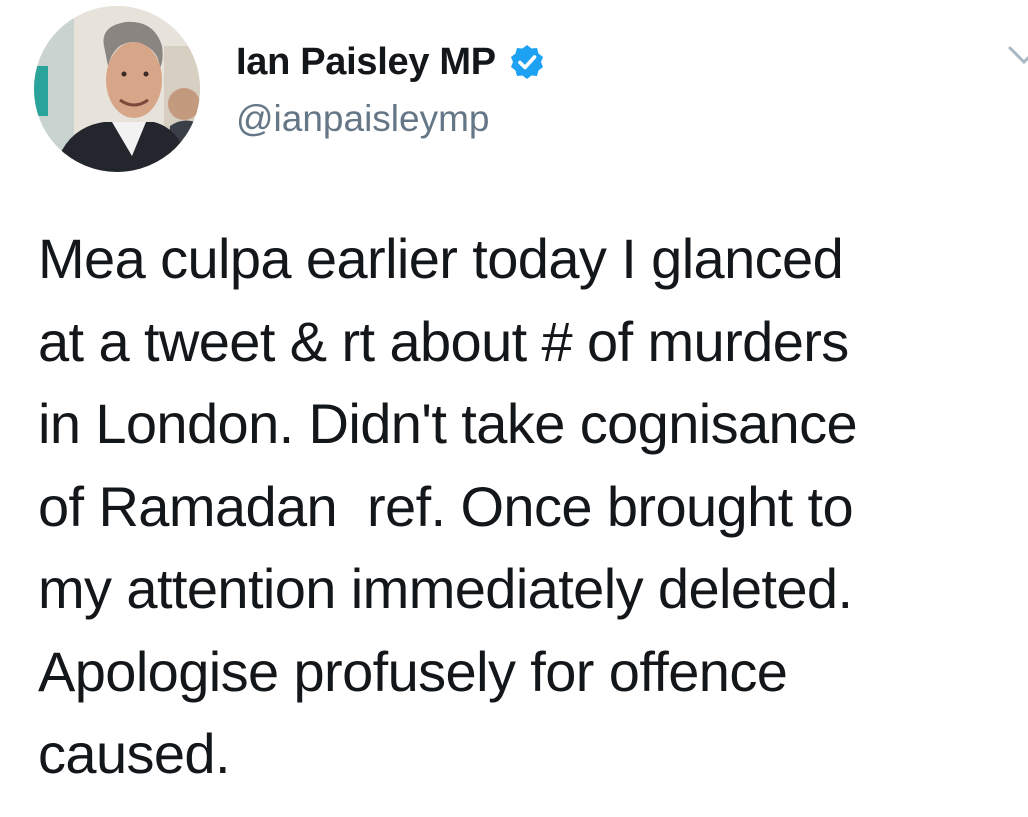 Image resolution: width=1028 pixels, height=817 pixels. What do you see at coordinates (448, 423) in the screenshot?
I see `tweet-text-line: in London. Didn't take cognisance` at bounding box center [448, 423].